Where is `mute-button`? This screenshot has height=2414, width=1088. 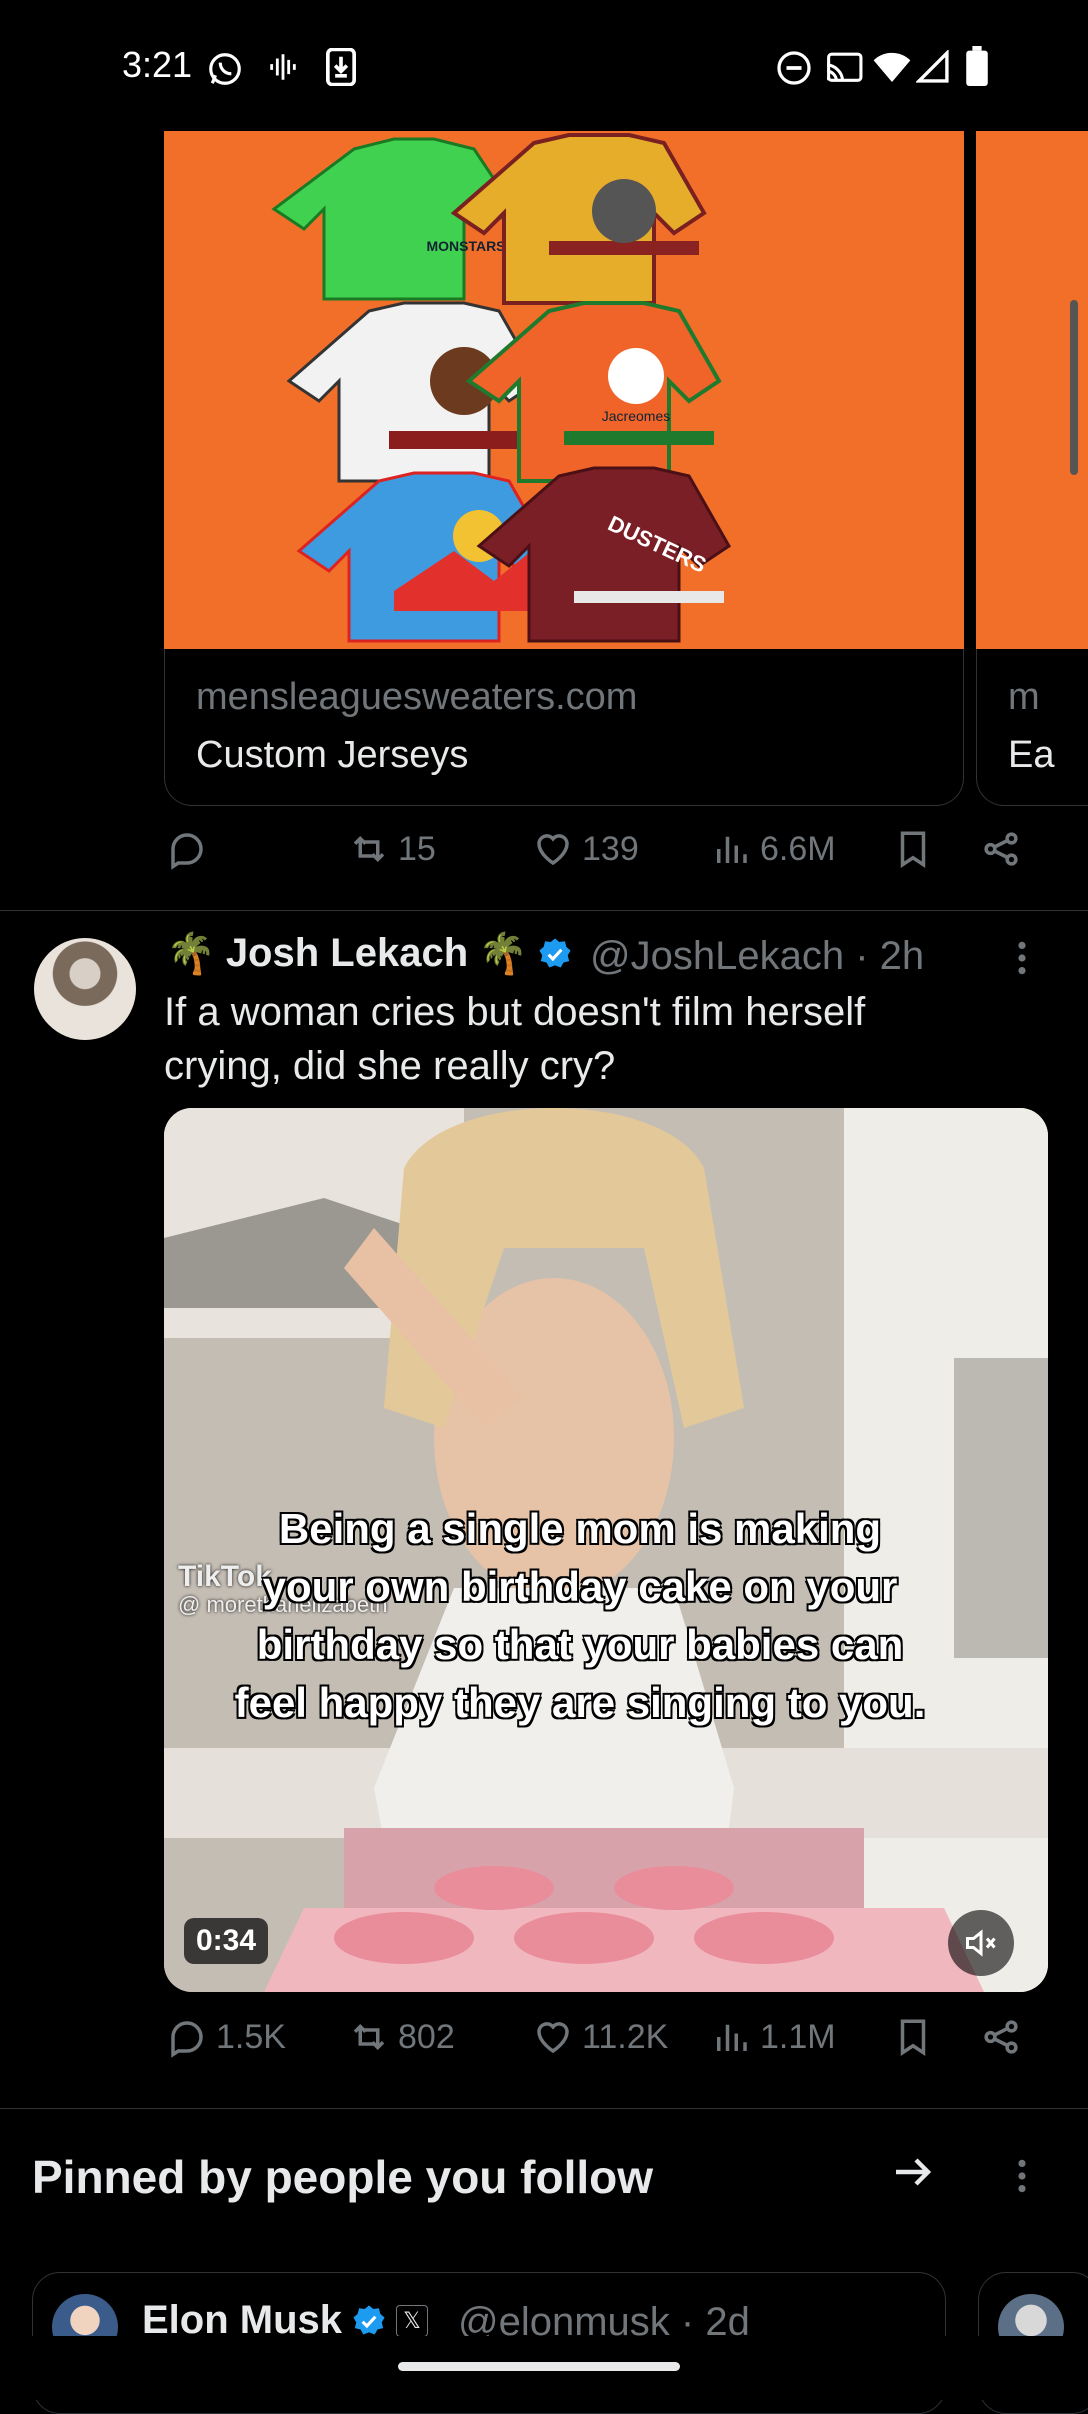 mute-button is located at coordinates (981, 1943).